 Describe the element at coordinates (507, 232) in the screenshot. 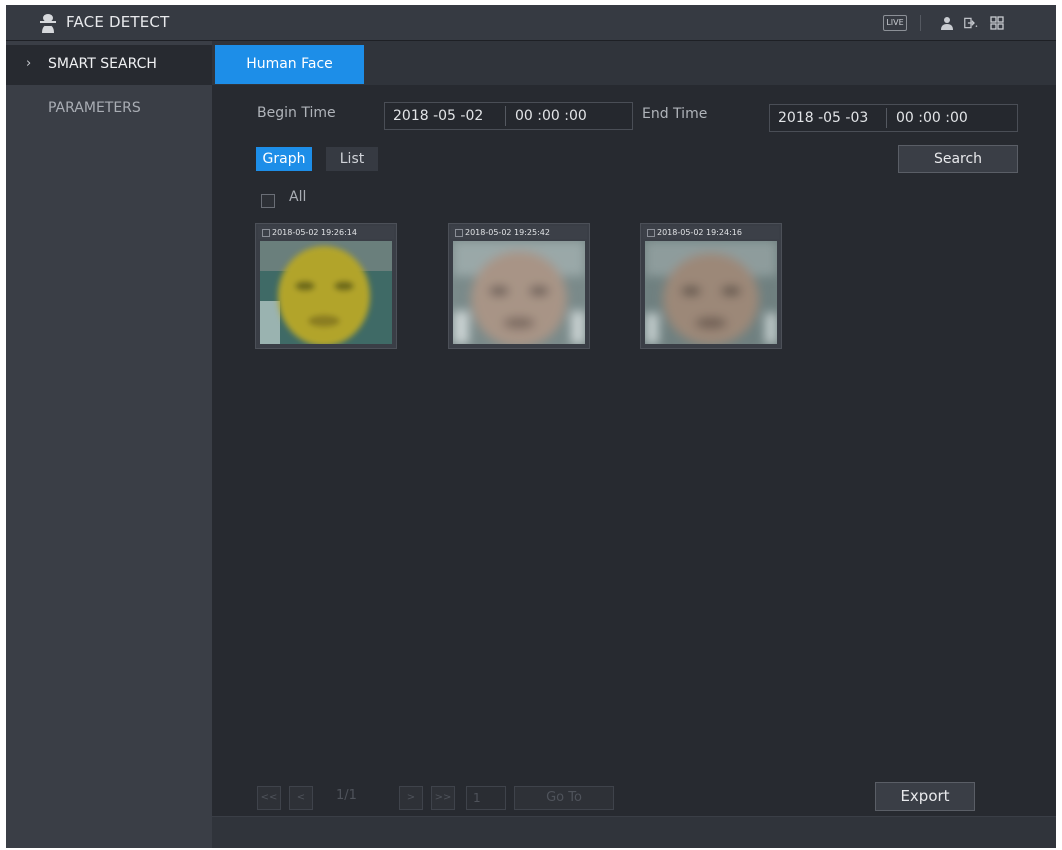

I see `card-timestamp: 2018-05-02 19:25:42` at that location.